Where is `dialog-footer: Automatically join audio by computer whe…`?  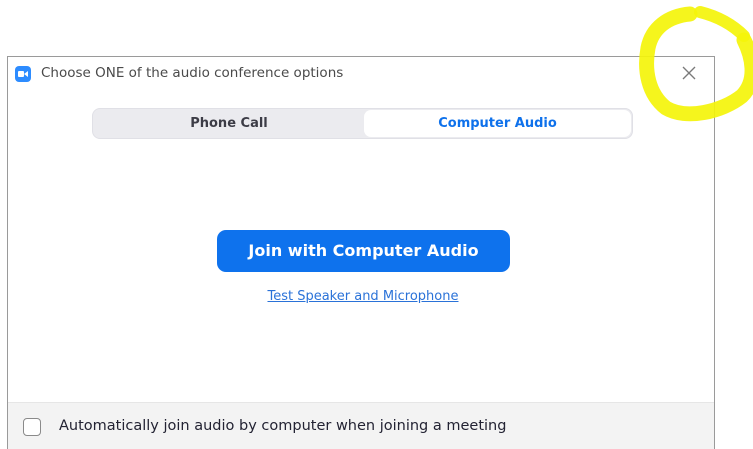
dialog-footer: Automatically join audio by computer whe… is located at coordinates (361, 425).